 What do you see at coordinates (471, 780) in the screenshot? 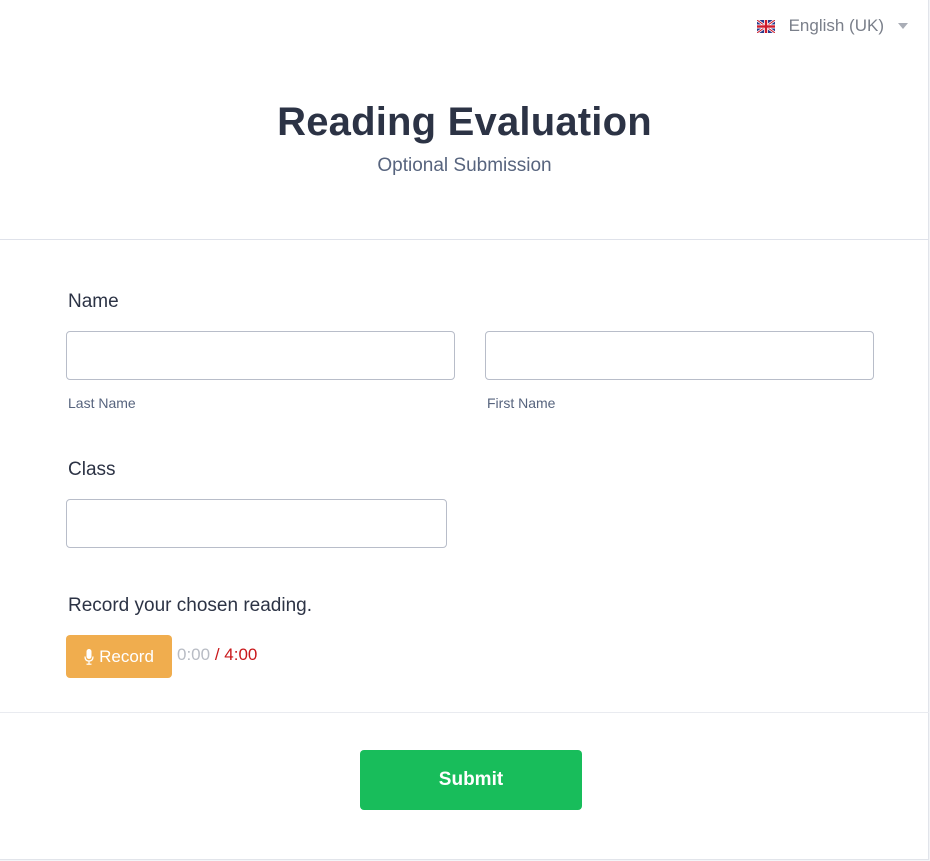
I see `submit-button: Submit` at bounding box center [471, 780].